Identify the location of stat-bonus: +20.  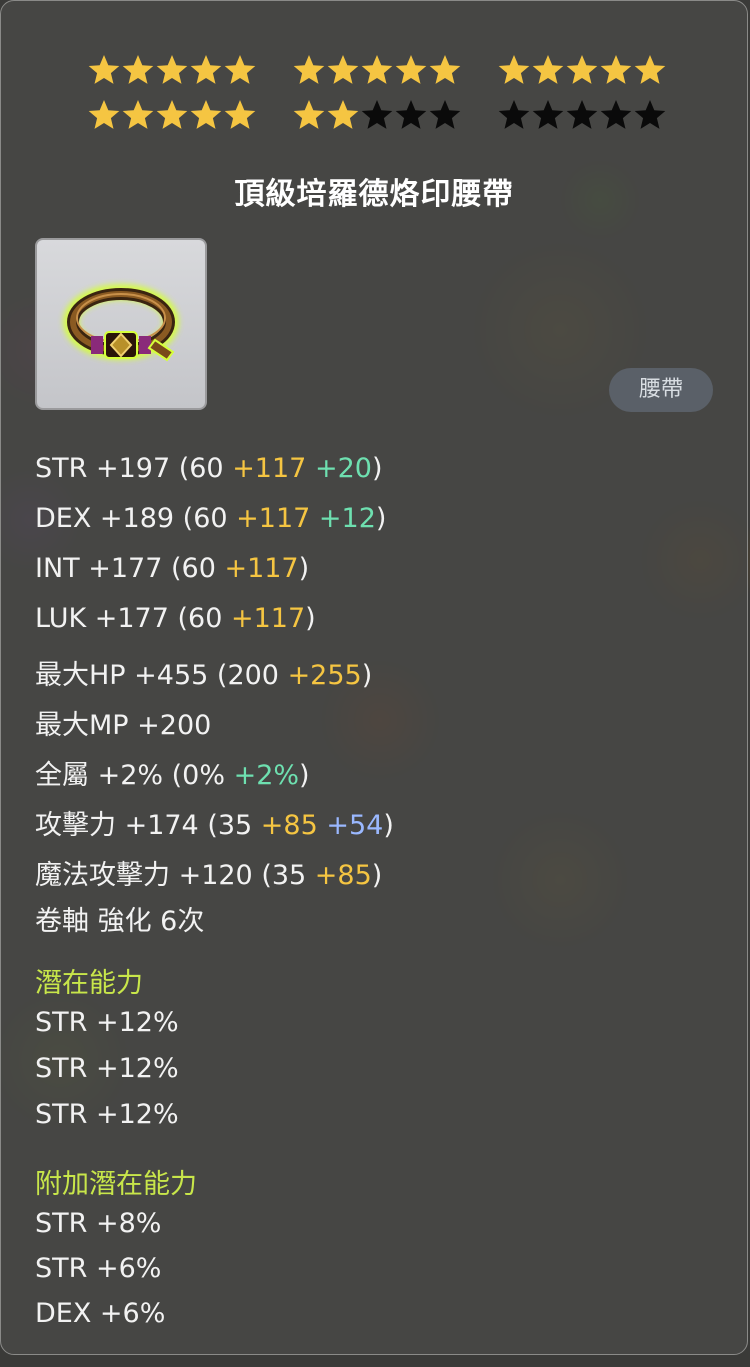
(343, 468).